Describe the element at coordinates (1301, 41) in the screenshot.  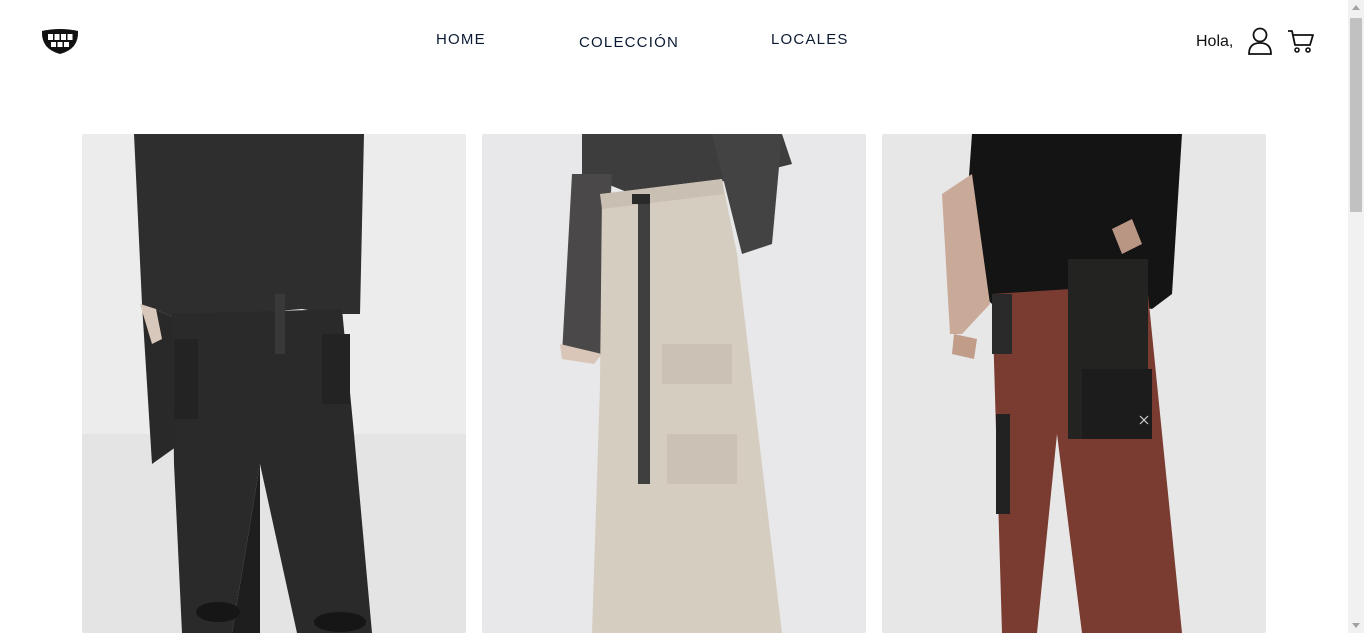
I see `shopping-cart-icon` at that location.